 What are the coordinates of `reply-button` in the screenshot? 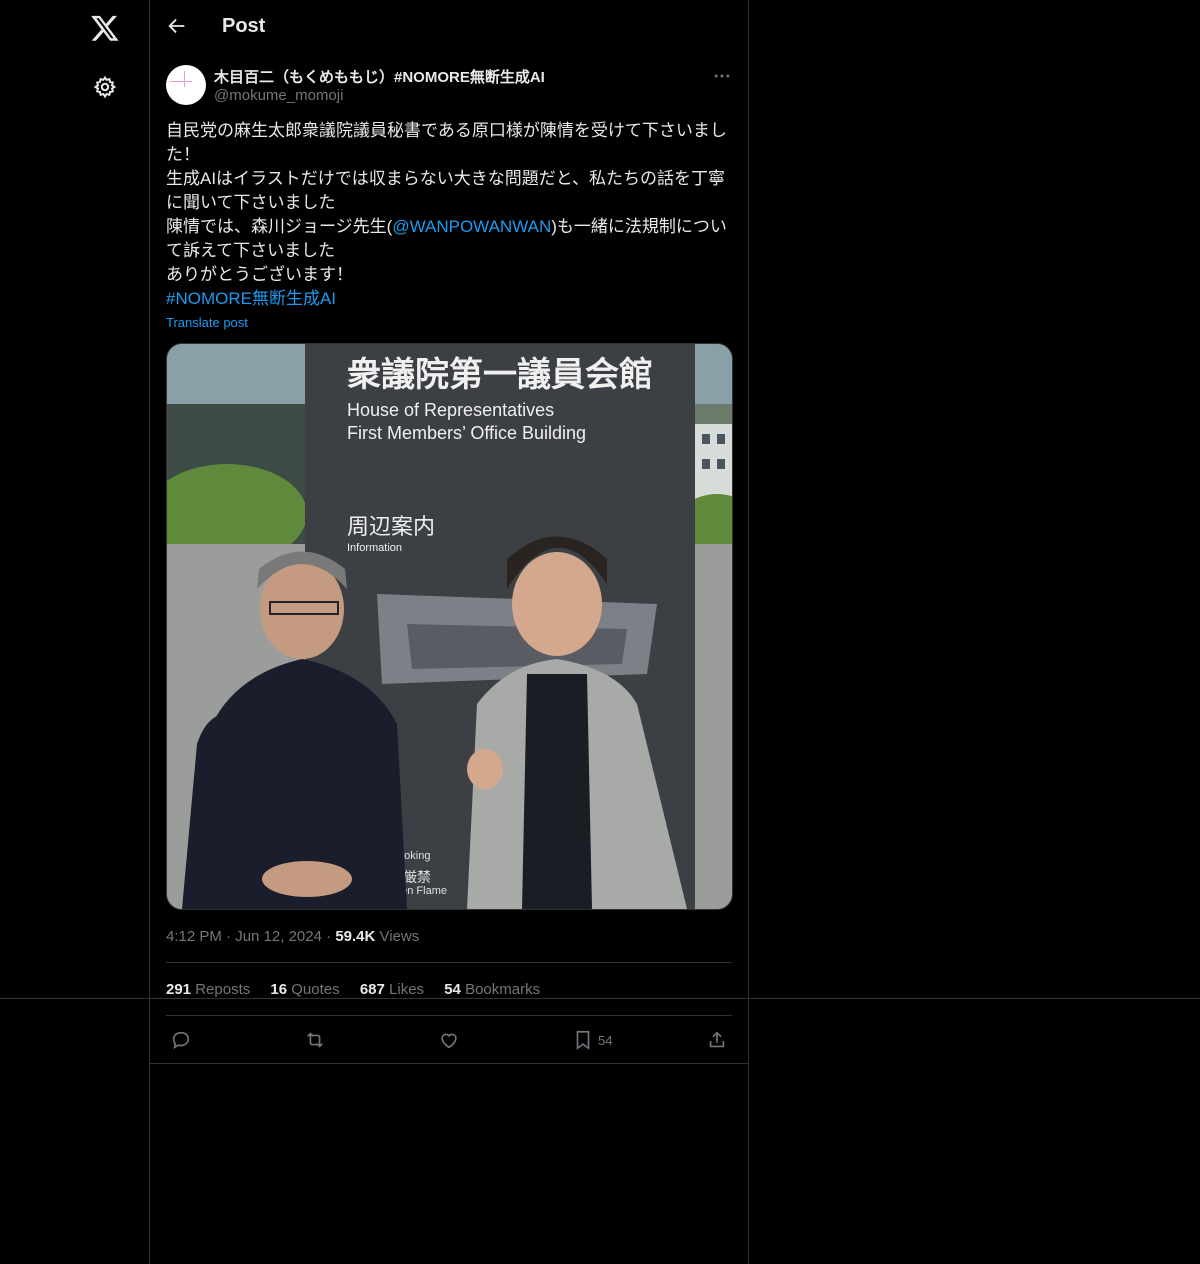 It's located at (181, 1040).